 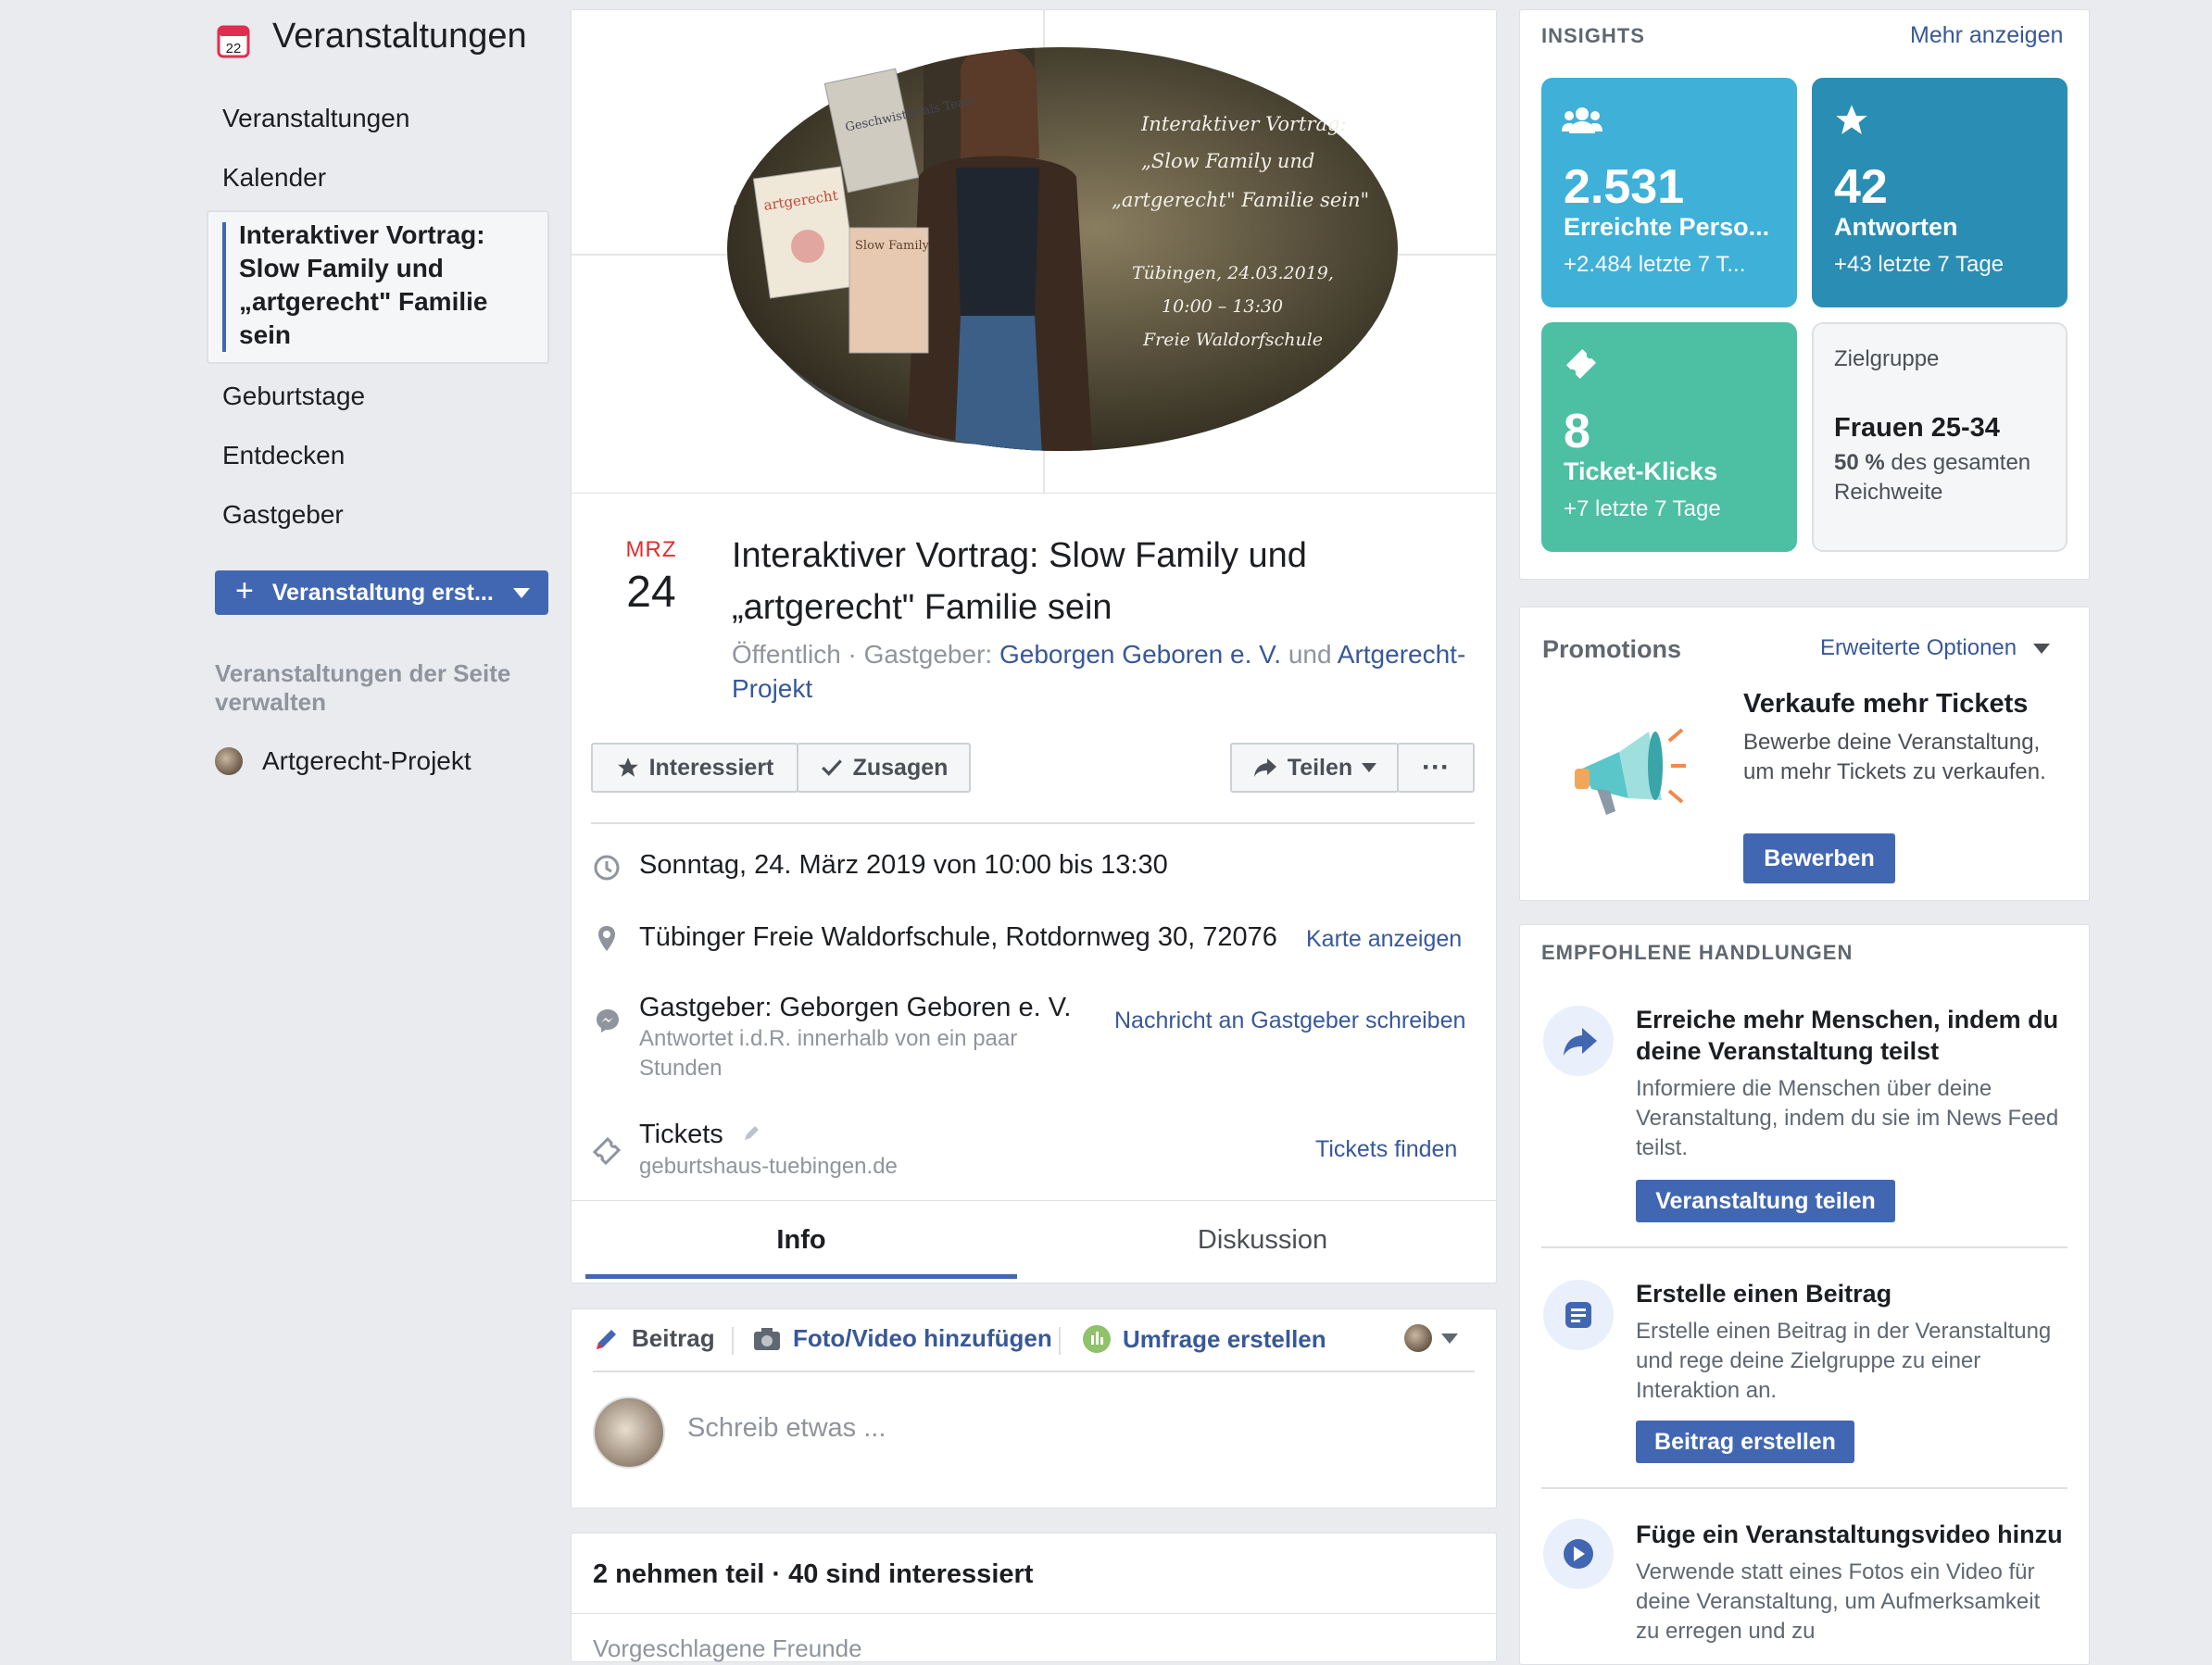 I want to click on going-label: Zusagen, so click(x=901, y=767).